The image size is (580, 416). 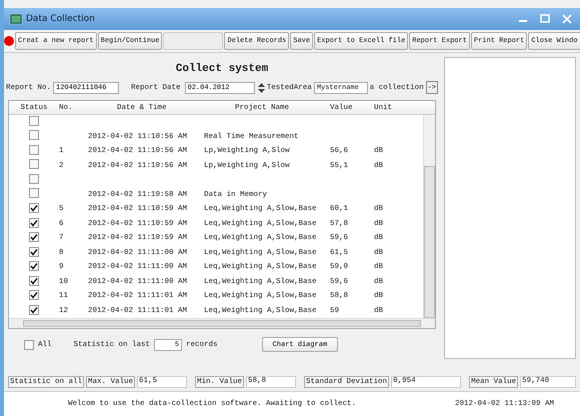 What do you see at coordinates (60, 19) in the screenshot?
I see `window-title: Data Collection` at bounding box center [60, 19].